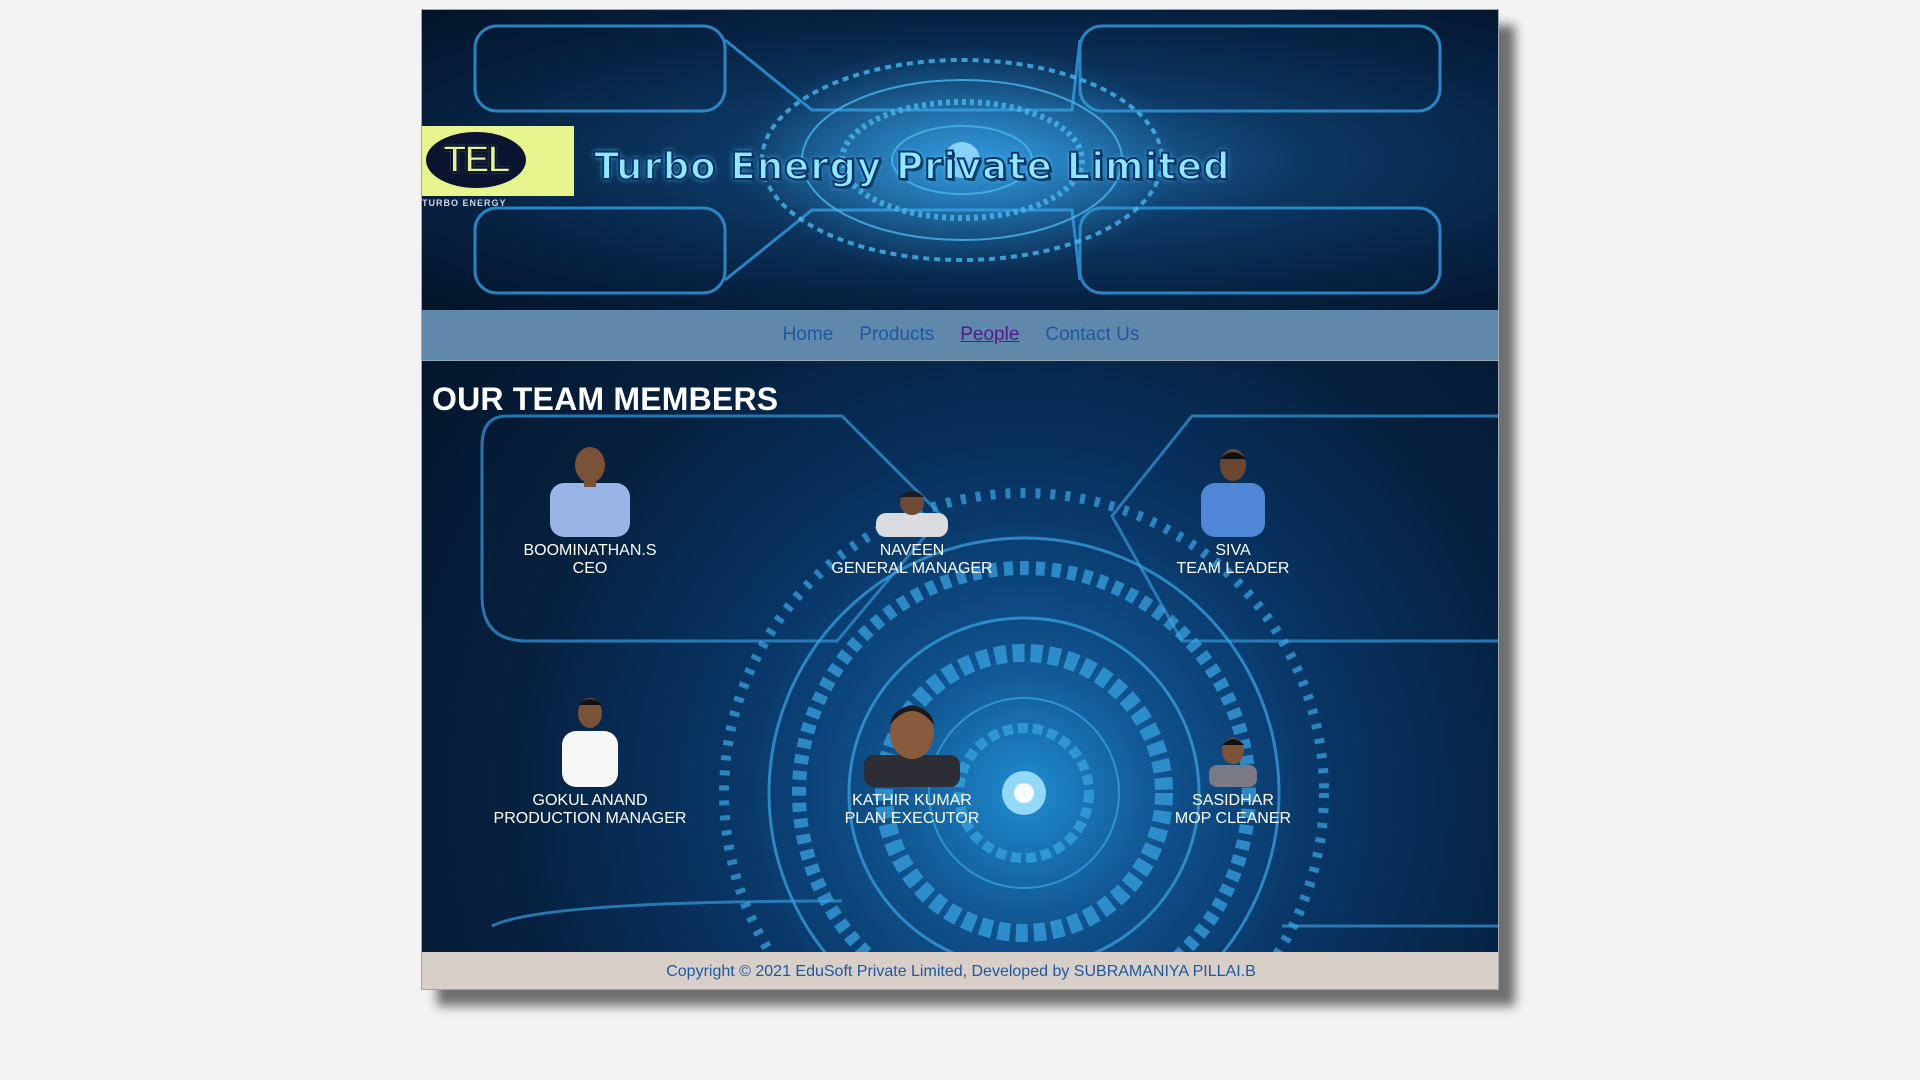 The height and width of the screenshot is (1080, 1920). I want to click on team-member-card: SIVA TEAM LEADER, so click(1233, 509).